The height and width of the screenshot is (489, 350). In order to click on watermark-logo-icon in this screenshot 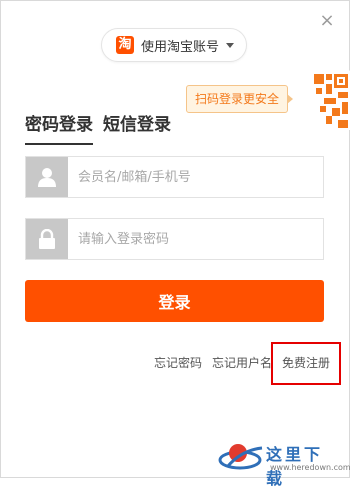, I will do `click(240, 457)`.